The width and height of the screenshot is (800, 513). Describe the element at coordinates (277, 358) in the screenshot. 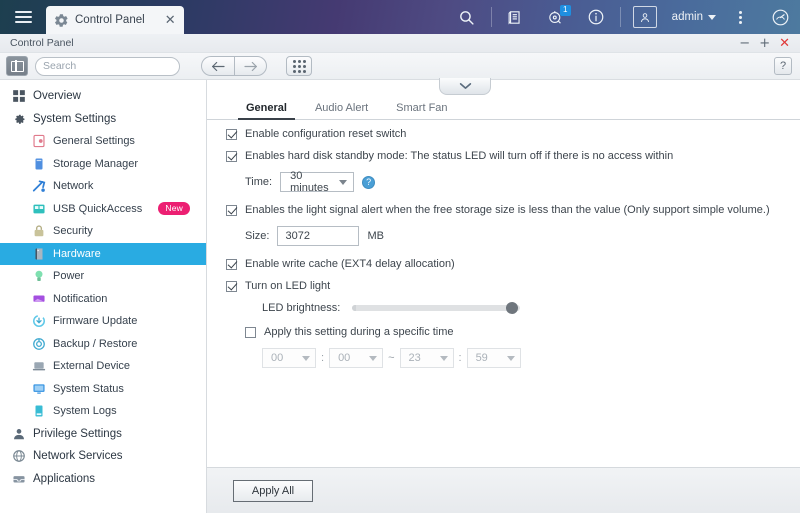

I see `start-hour-value: 00` at that location.